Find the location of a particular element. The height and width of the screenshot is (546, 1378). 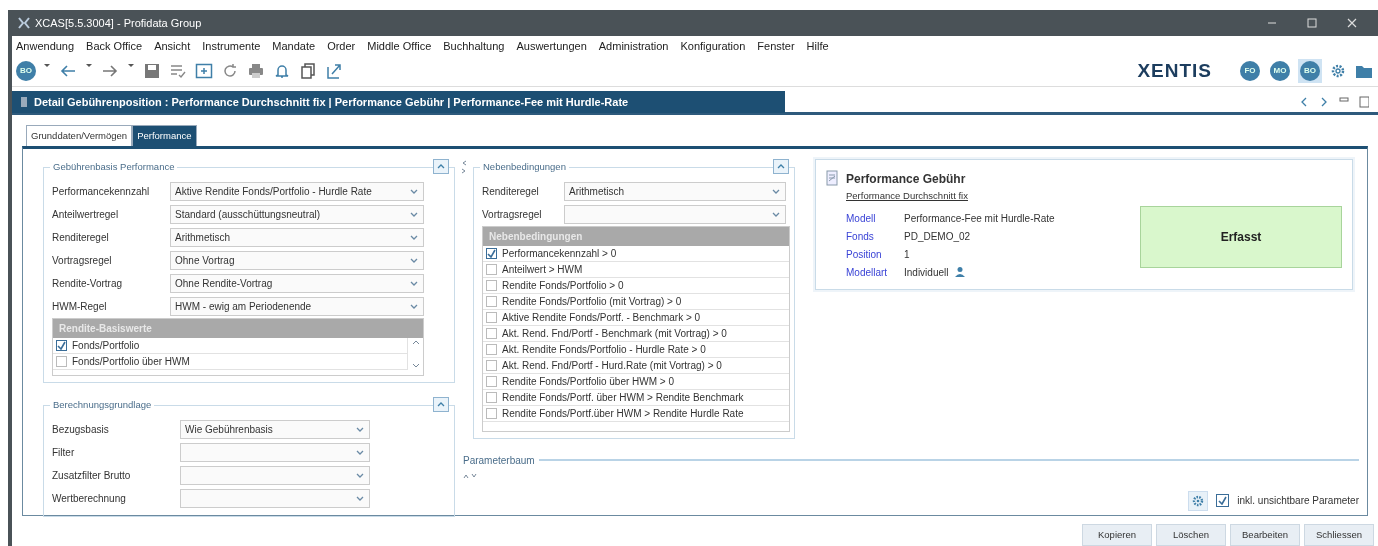

list-item-label: Rendite Fonds/Portfolio über HWM > 0 is located at coordinates (588, 381).